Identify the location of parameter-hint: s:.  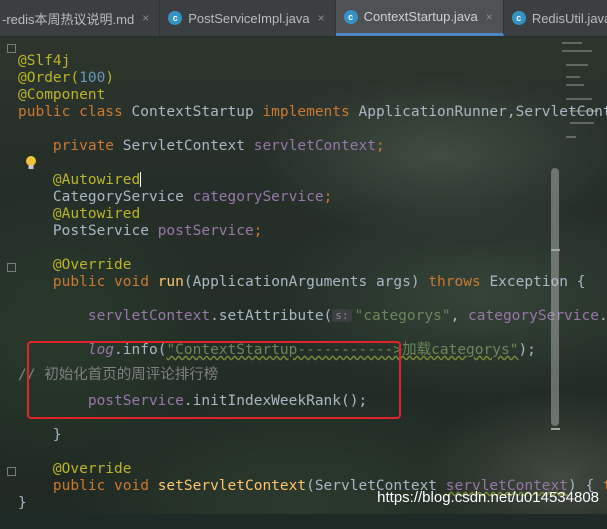
(342, 315).